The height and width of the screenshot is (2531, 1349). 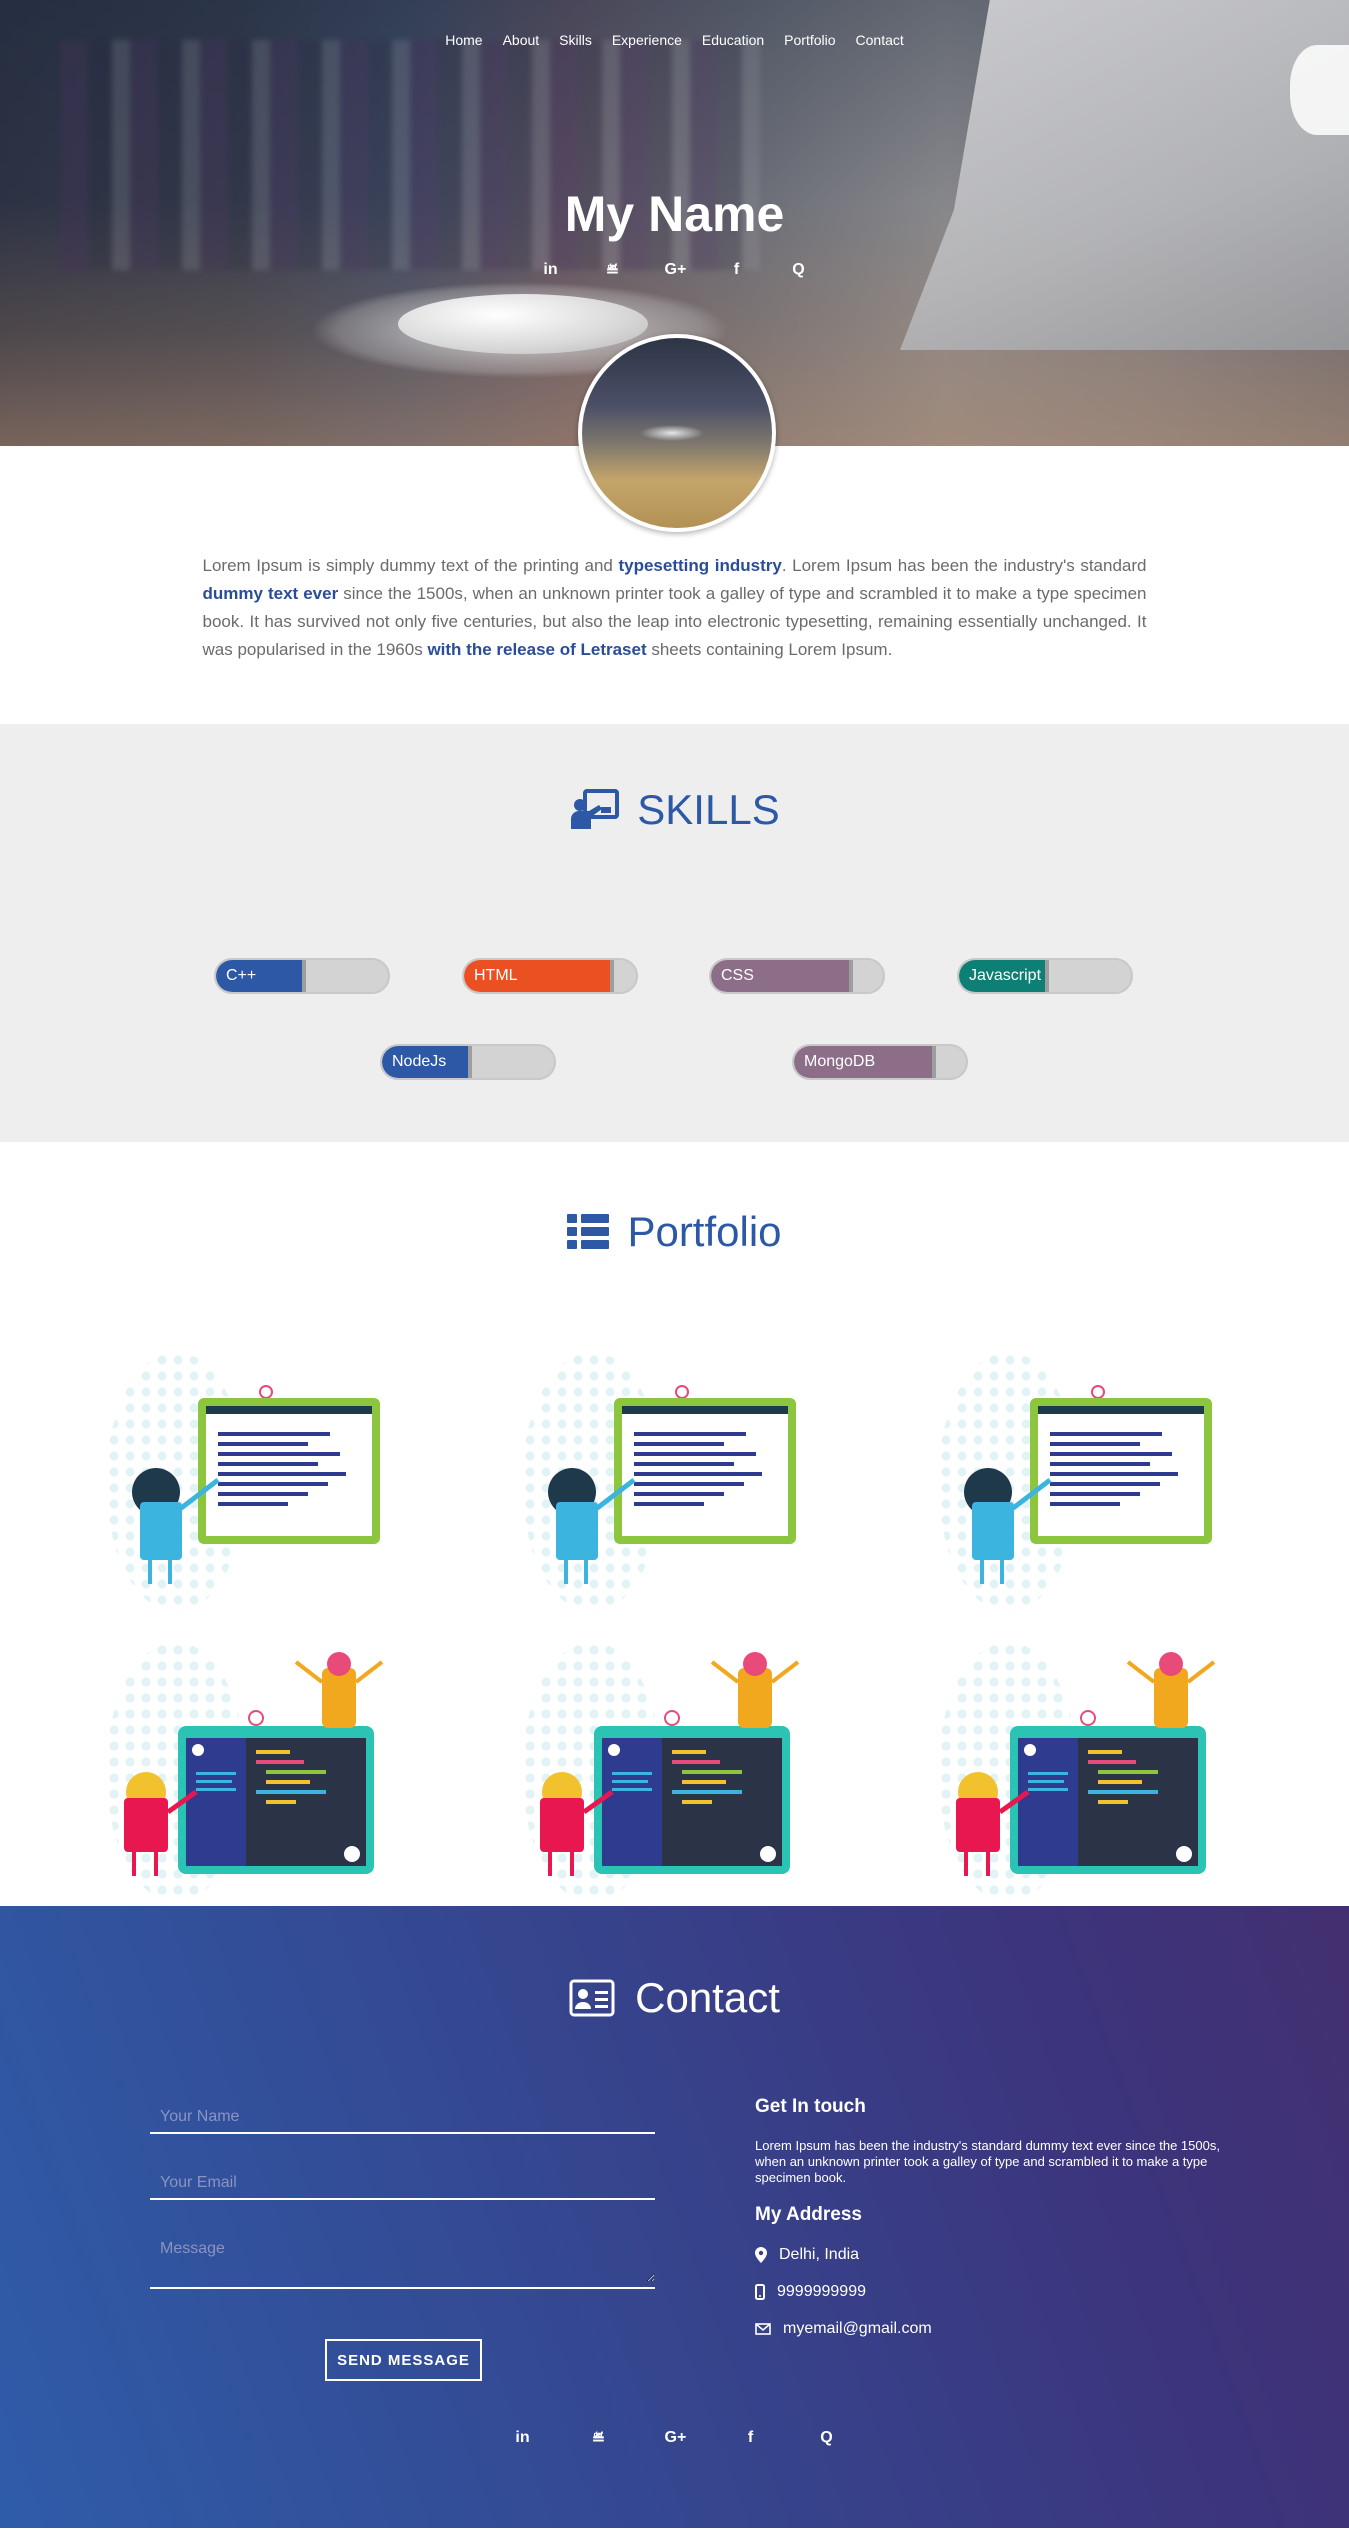 I want to click on name-field-wrapper, so click(x=402, y=2118).